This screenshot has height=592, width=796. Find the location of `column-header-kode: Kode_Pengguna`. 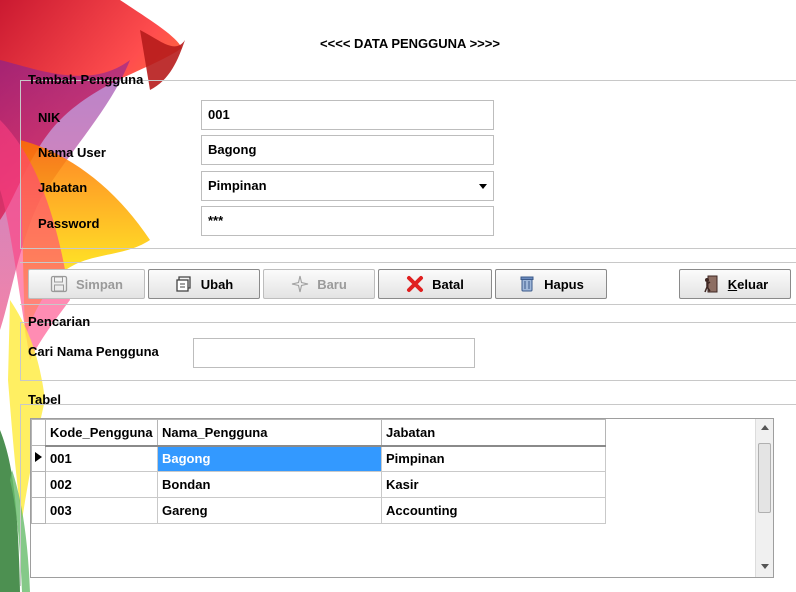

column-header-kode: Kode_Pengguna is located at coordinates (101, 433).